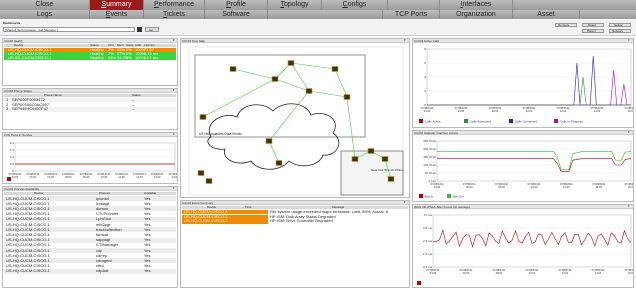 This screenshot has height=290, width=636. I want to click on y-tick-label: 17 ms, so click(428, 215).